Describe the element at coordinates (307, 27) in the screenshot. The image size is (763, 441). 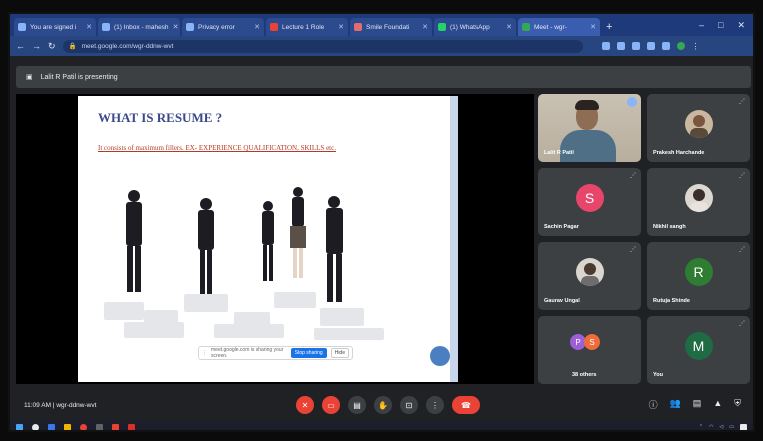
I see `browser-tab: Lecture 1 Role ✕` at that location.